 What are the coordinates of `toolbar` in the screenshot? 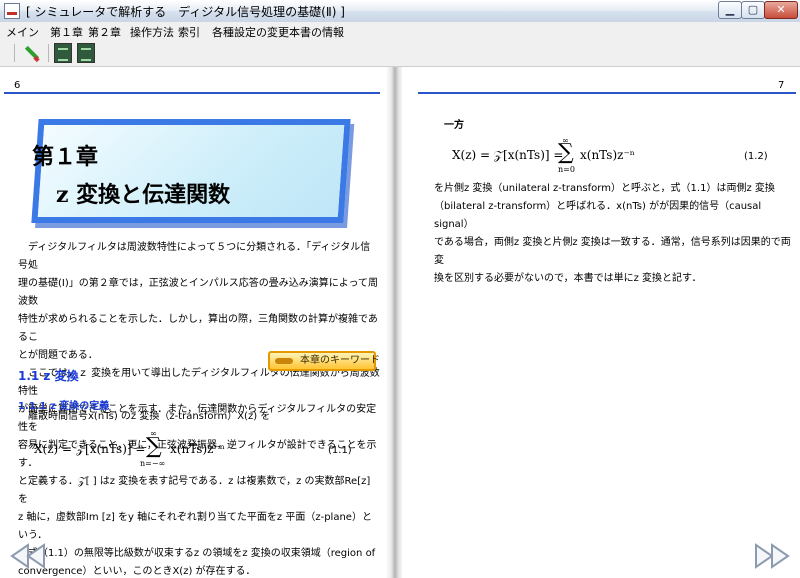 It's located at (400, 53).